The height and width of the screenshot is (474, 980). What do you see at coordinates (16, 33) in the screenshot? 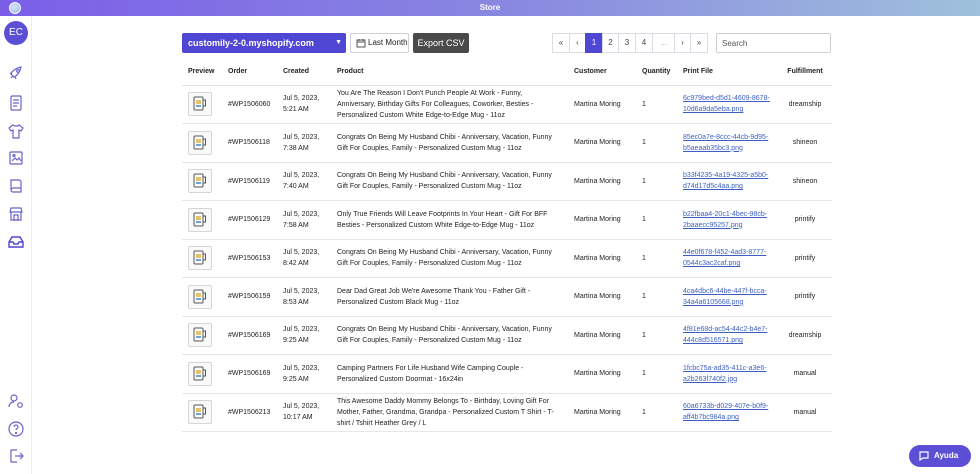
I see `avatar: EC` at bounding box center [16, 33].